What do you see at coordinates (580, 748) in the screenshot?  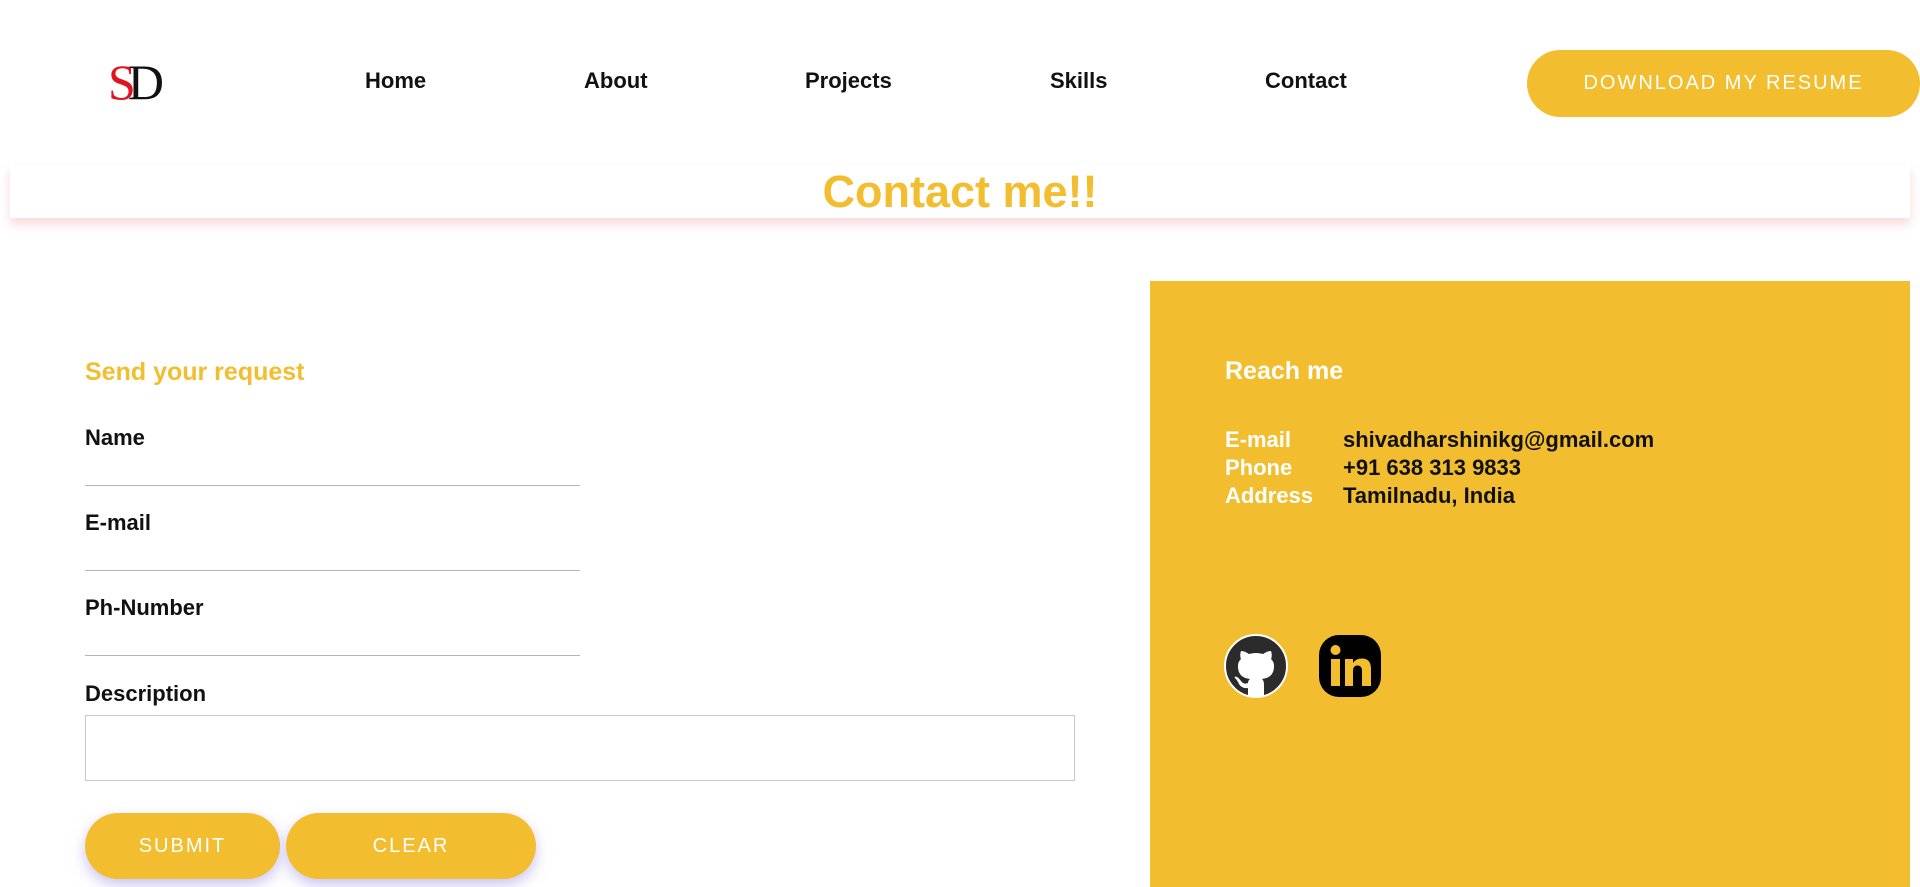 I see `description-textarea` at bounding box center [580, 748].